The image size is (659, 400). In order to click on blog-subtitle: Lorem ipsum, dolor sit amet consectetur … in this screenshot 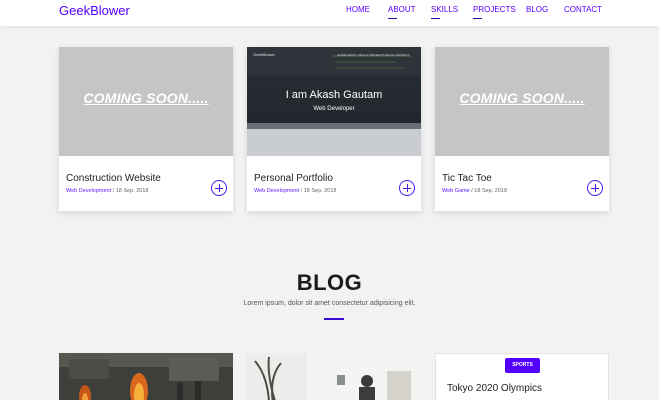, I will do `click(329, 303)`.